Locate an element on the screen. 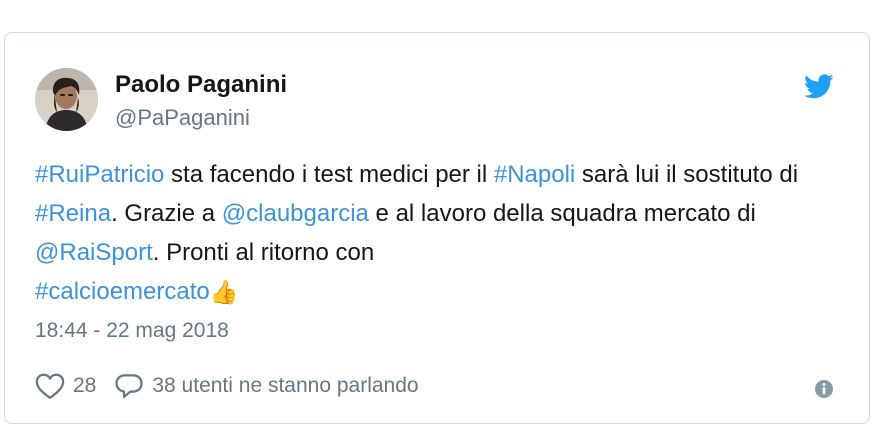  tweet-text-segment: . Grazie a is located at coordinates (166, 213).